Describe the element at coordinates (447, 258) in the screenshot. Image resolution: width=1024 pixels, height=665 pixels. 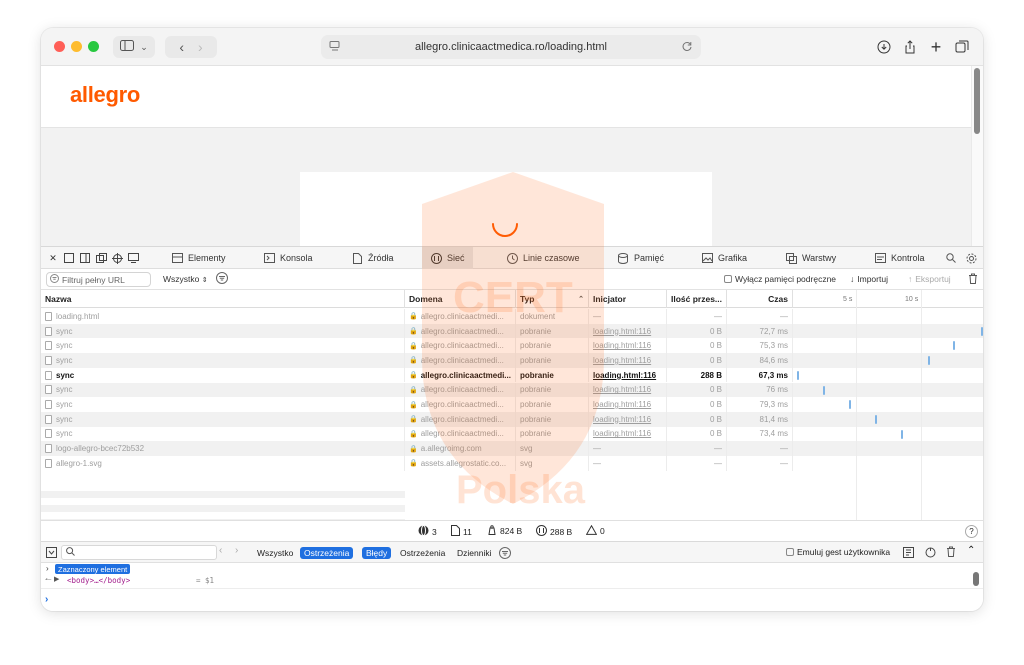
I see `tab-network: Sieć` at that location.